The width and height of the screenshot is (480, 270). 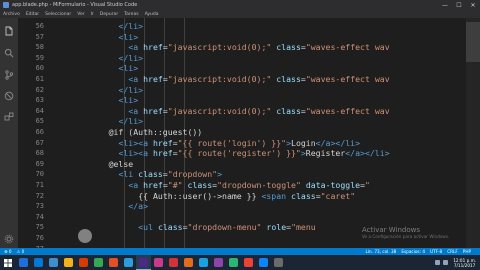 I want to click on line-number: 67, so click(x=39, y=142).